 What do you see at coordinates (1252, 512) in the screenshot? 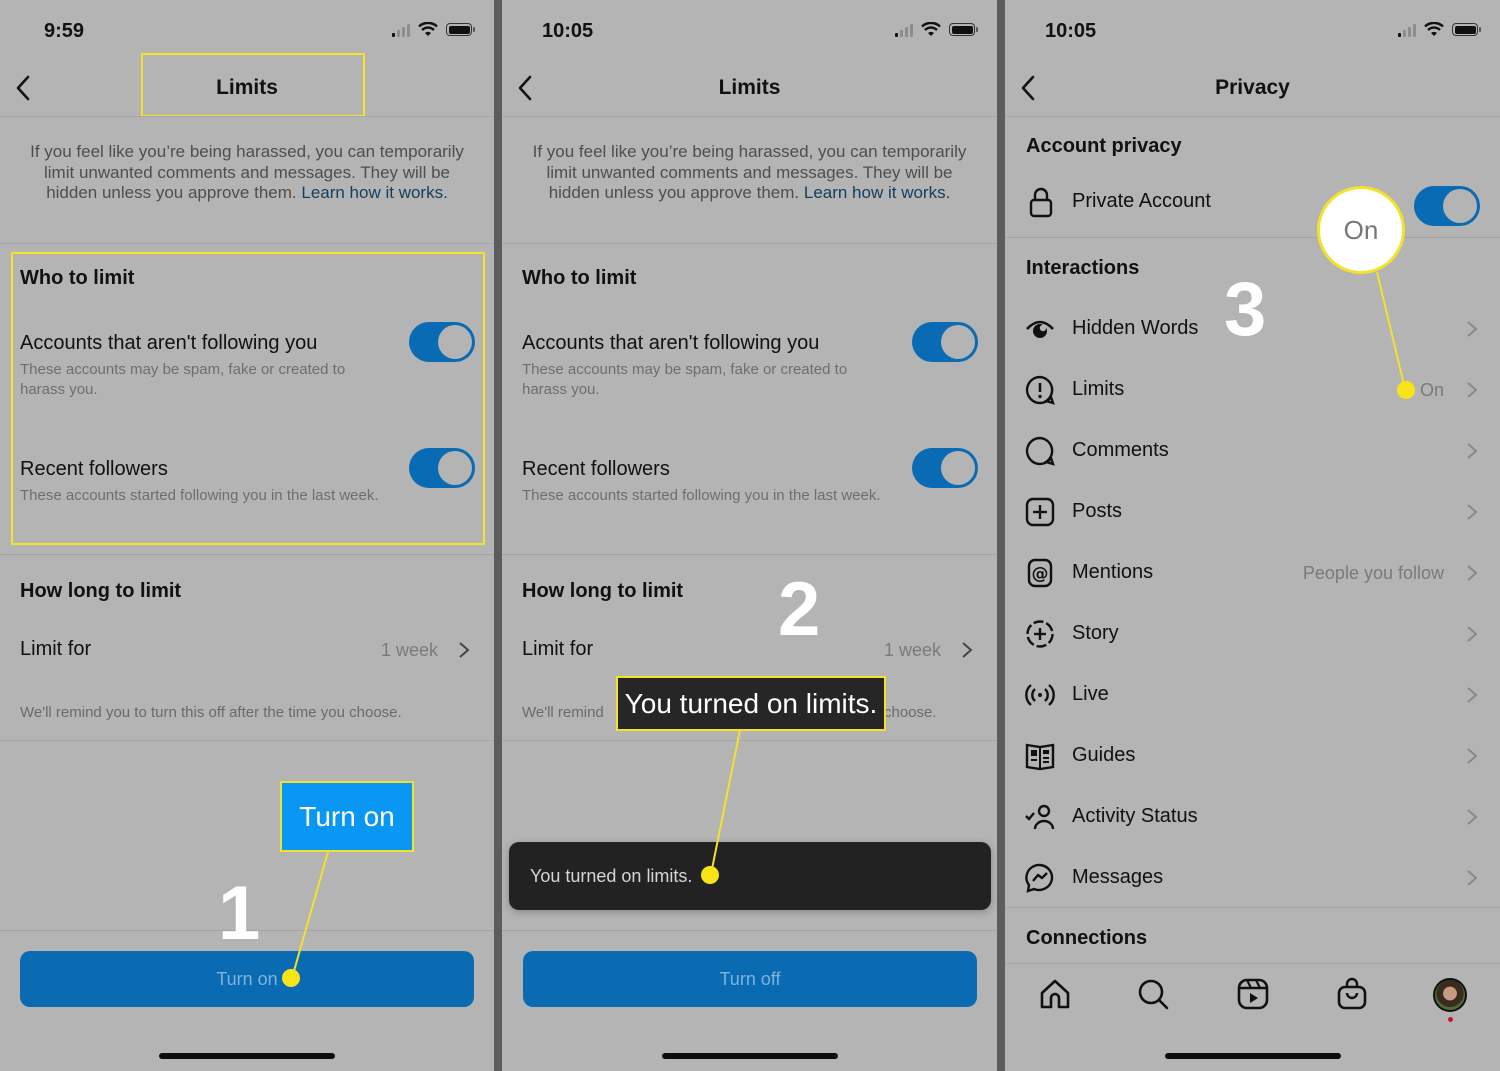
I see `menu-item-posts: Posts` at bounding box center [1252, 512].